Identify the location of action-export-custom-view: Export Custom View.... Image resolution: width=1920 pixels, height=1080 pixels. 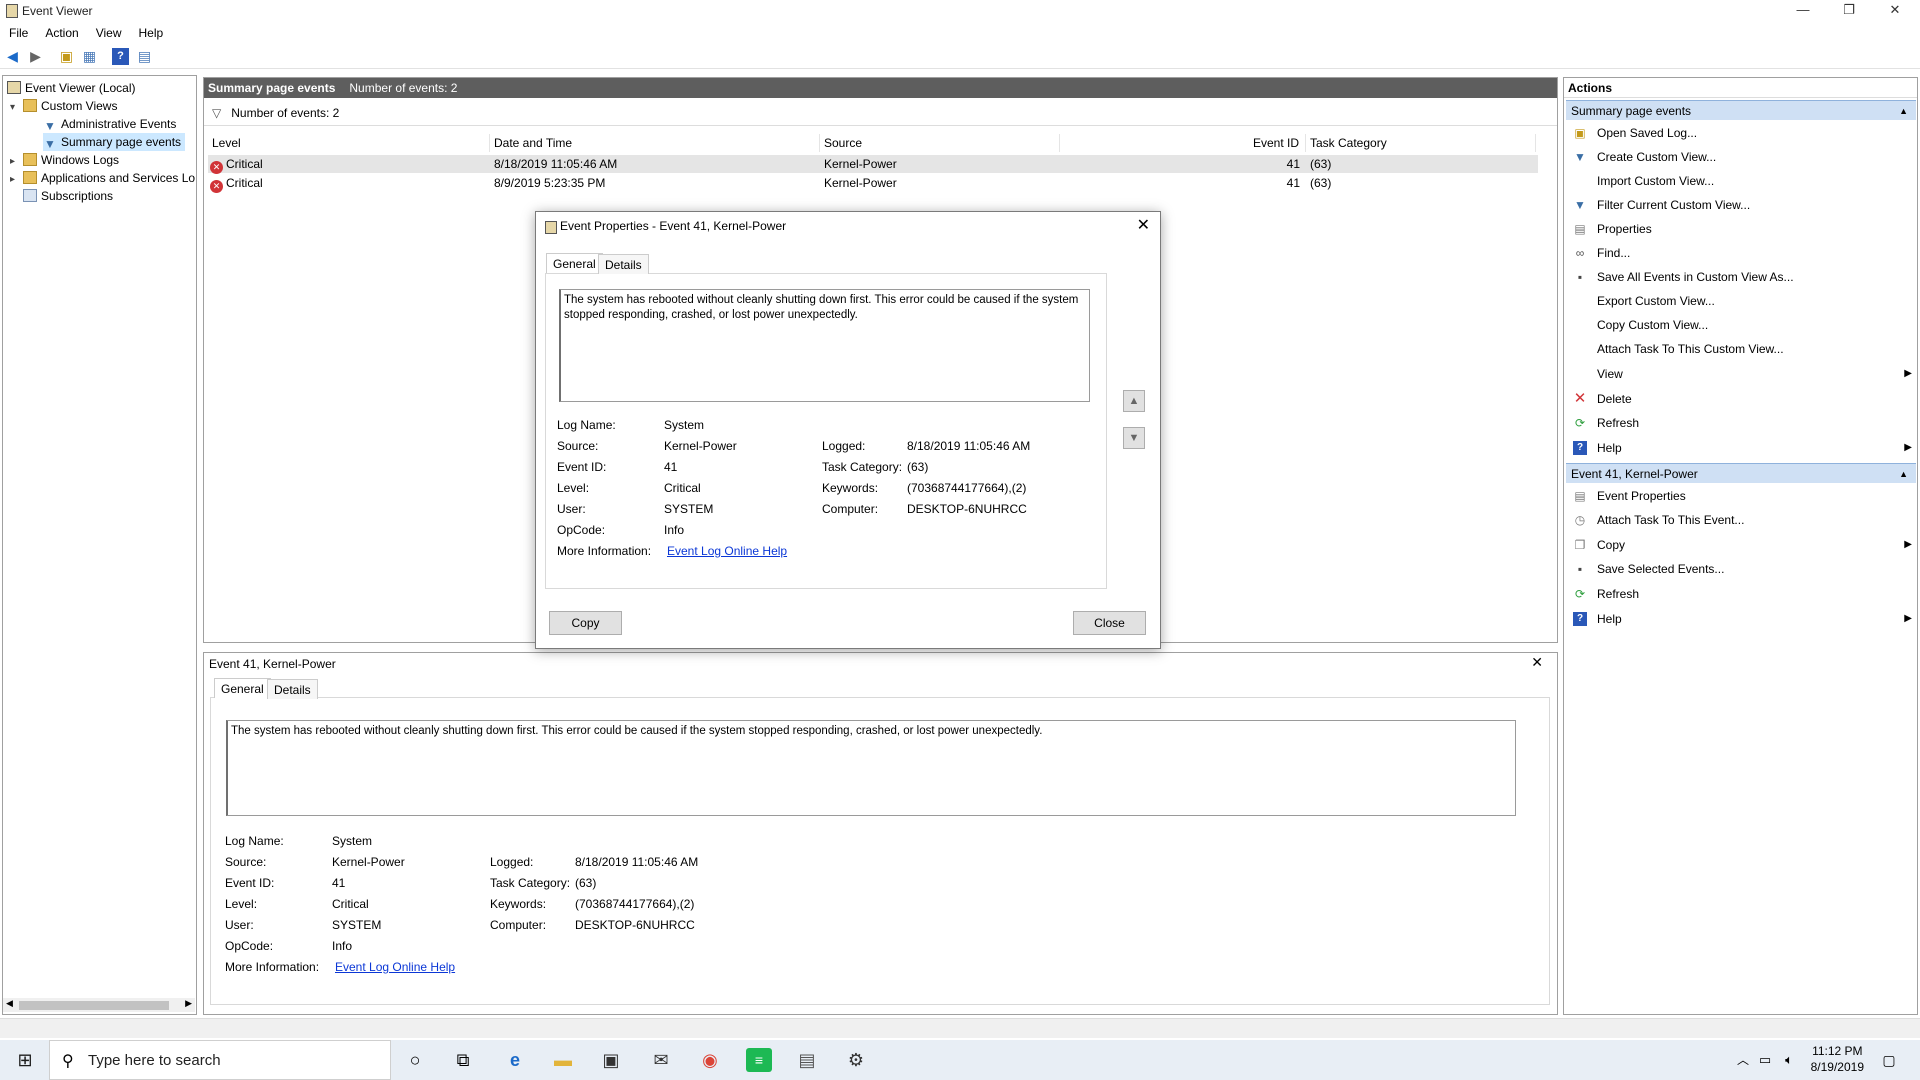
(1741, 301).